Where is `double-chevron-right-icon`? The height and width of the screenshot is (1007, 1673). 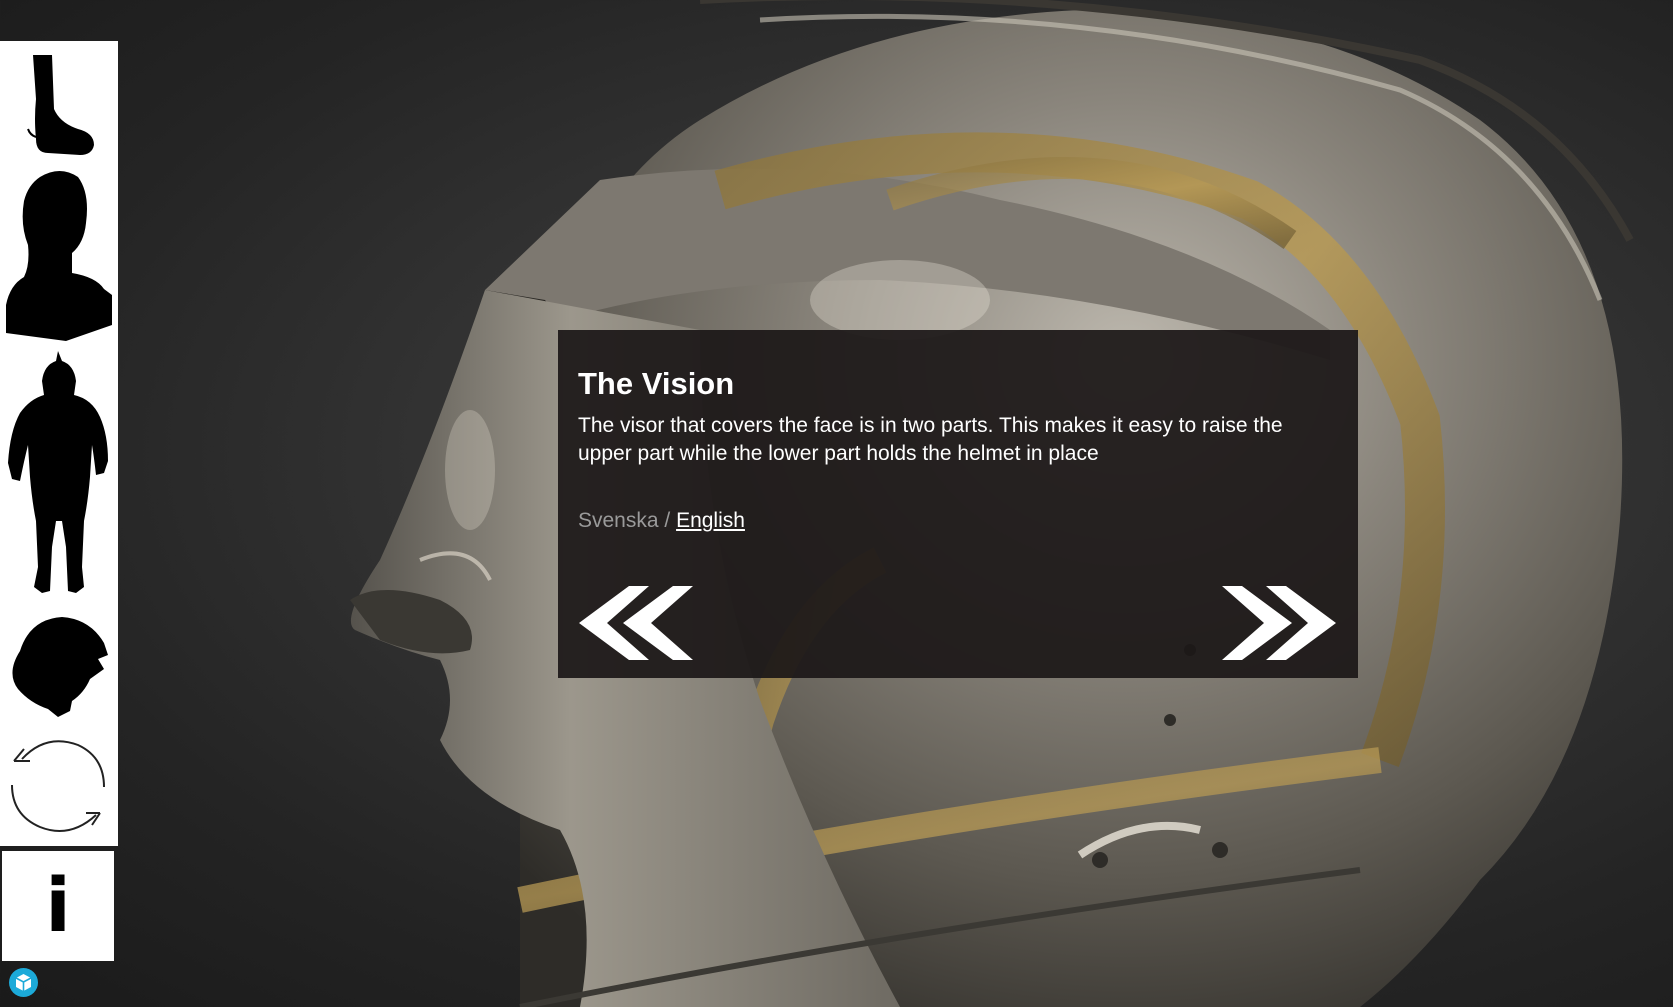
double-chevron-right-icon is located at coordinates (1279, 623).